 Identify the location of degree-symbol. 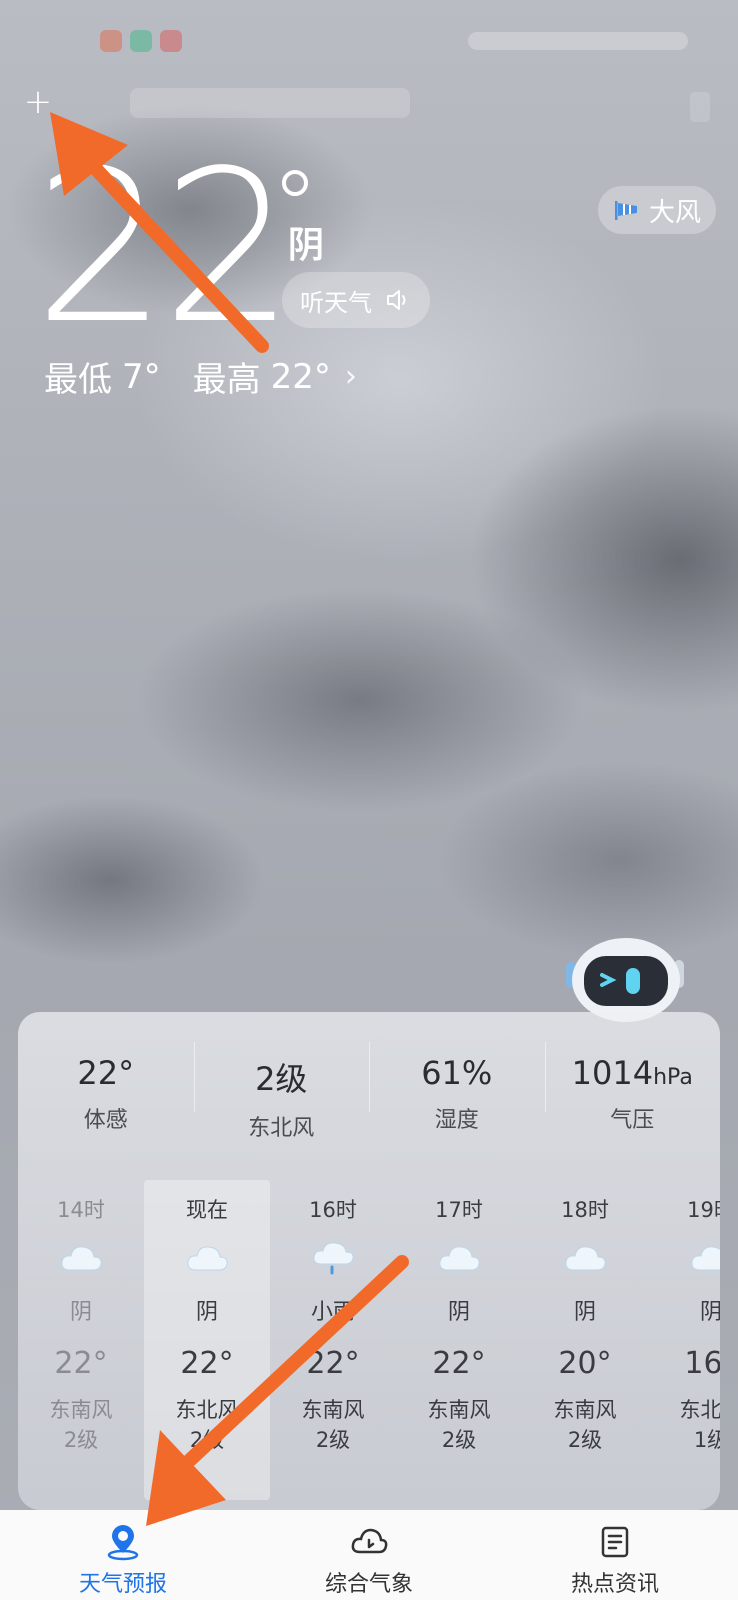
(295, 183).